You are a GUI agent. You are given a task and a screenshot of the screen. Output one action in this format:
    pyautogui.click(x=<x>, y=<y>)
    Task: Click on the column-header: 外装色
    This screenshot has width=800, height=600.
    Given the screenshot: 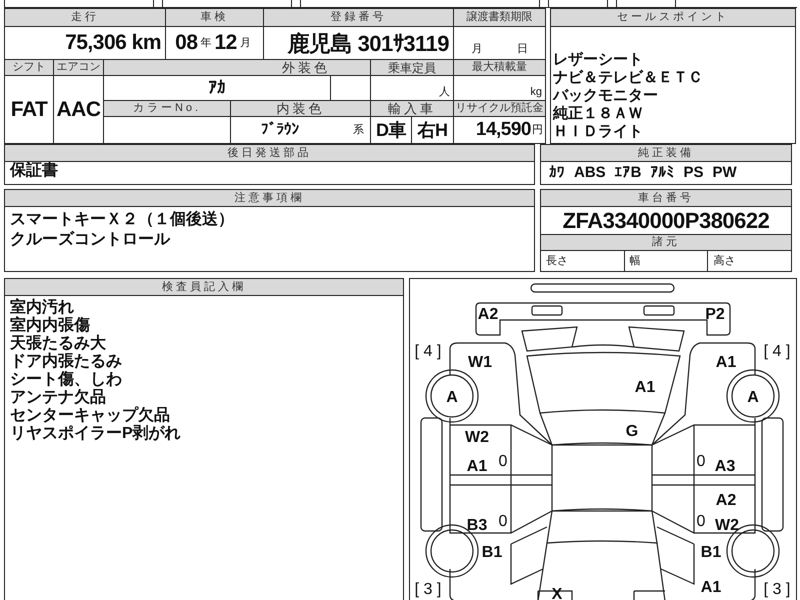 What is the action you would take?
    pyautogui.click(x=237, y=67)
    